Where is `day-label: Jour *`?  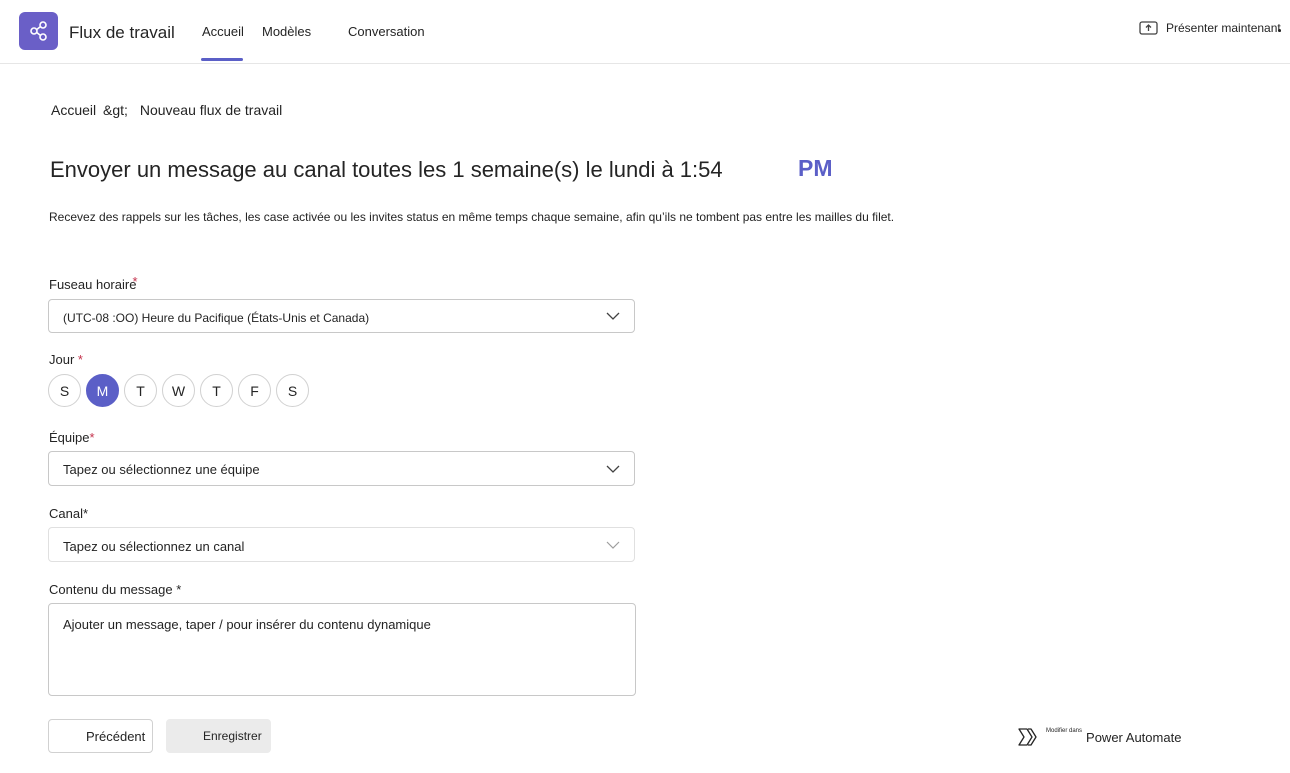 day-label: Jour * is located at coordinates (66, 359).